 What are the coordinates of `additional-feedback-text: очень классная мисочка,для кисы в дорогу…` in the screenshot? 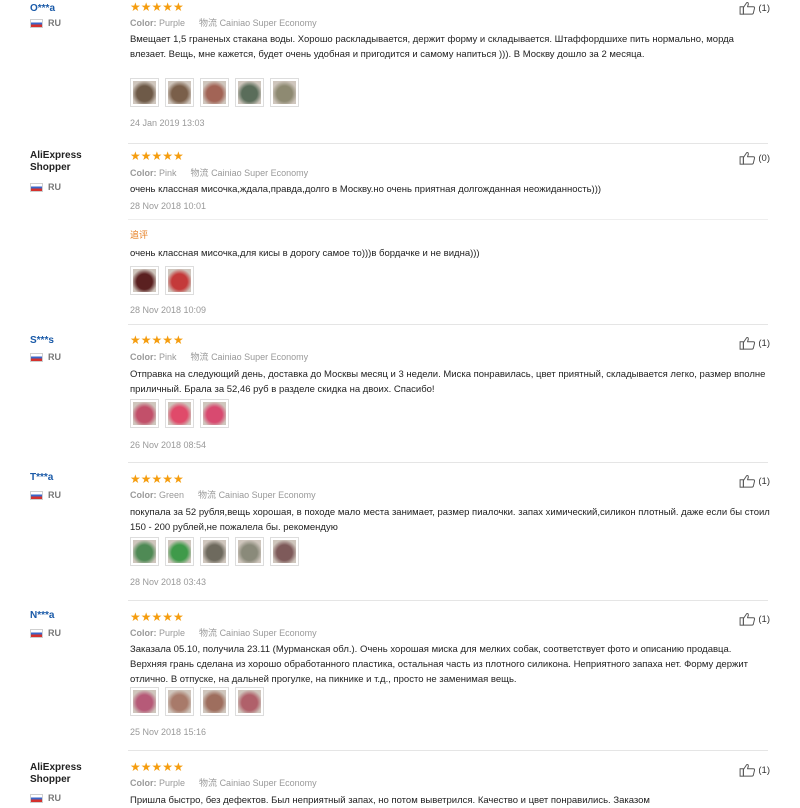 It's located at (305, 253).